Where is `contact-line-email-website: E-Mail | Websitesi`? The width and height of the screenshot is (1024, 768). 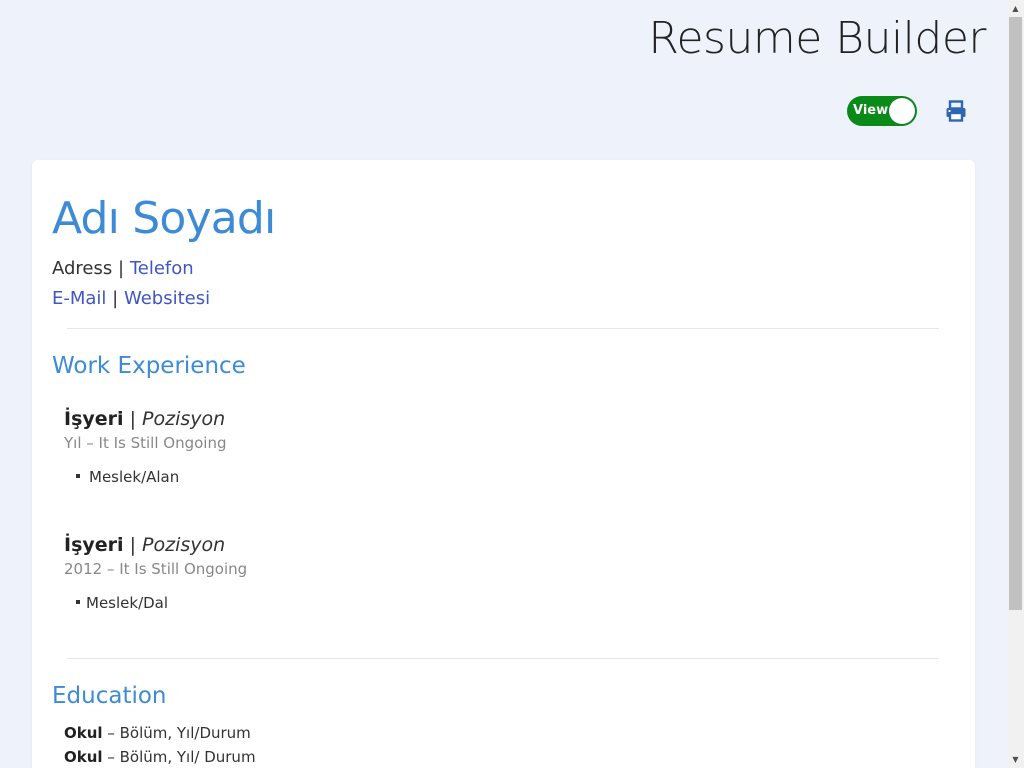
contact-line-email-website: E-Mail | Websitesi is located at coordinates (131, 299).